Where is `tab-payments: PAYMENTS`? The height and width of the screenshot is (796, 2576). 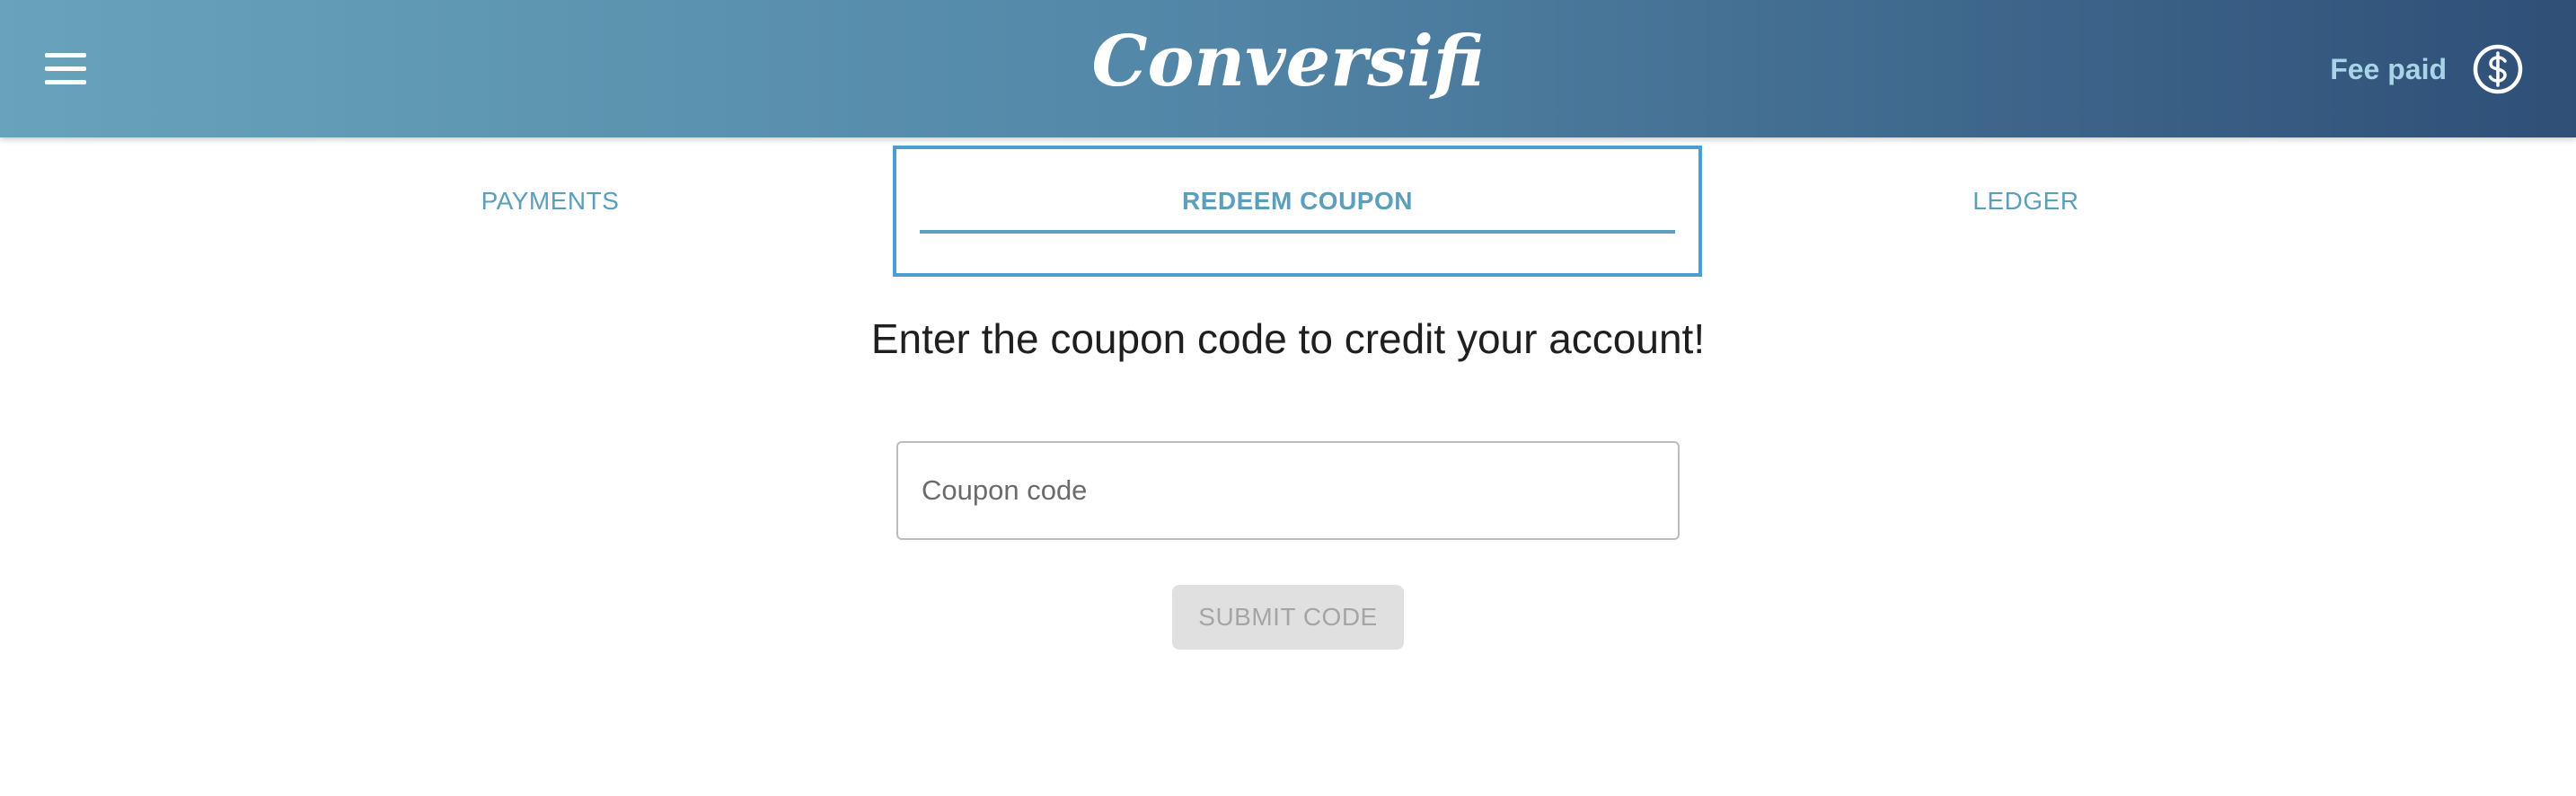 tab-payments: PAYMENTS is located at coordinates (550, 211).